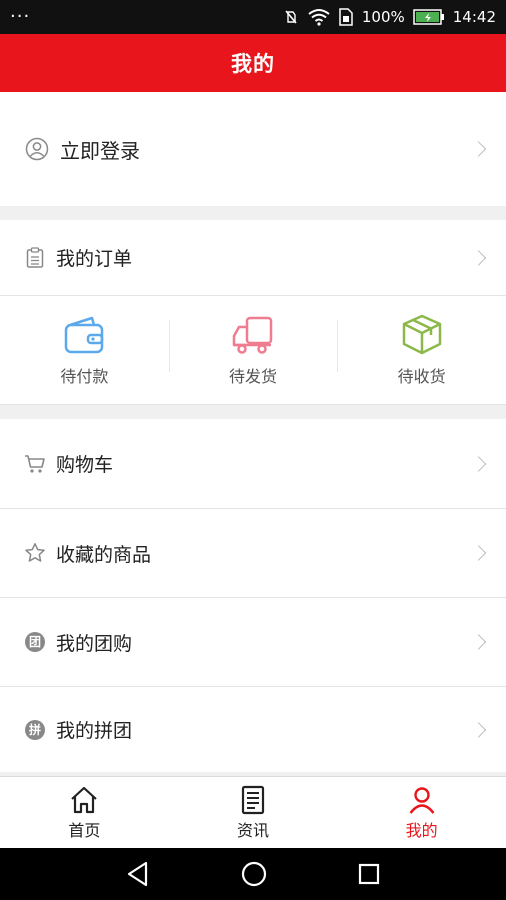 The image size is (506, 900). Describe the element at coordinates (253, 800) in the screenshot. I see `news-icon` at that location.